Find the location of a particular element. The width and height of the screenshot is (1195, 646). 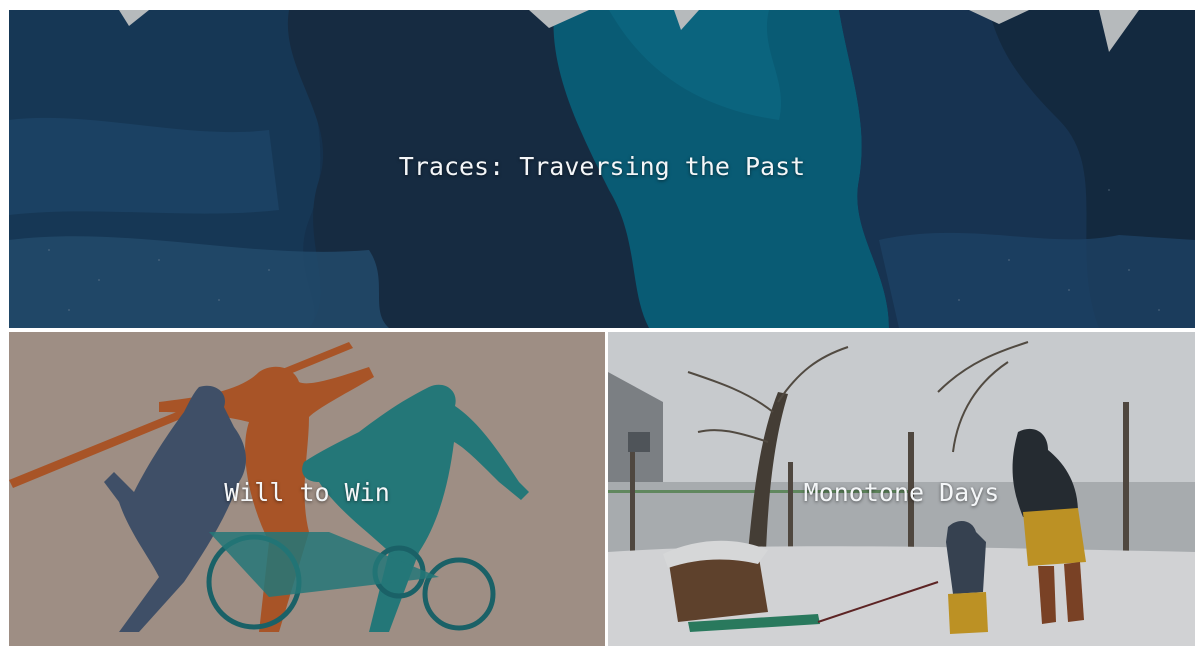

exhibition-title-will-to-win: Will to Win is located at coordinates (307, 492).